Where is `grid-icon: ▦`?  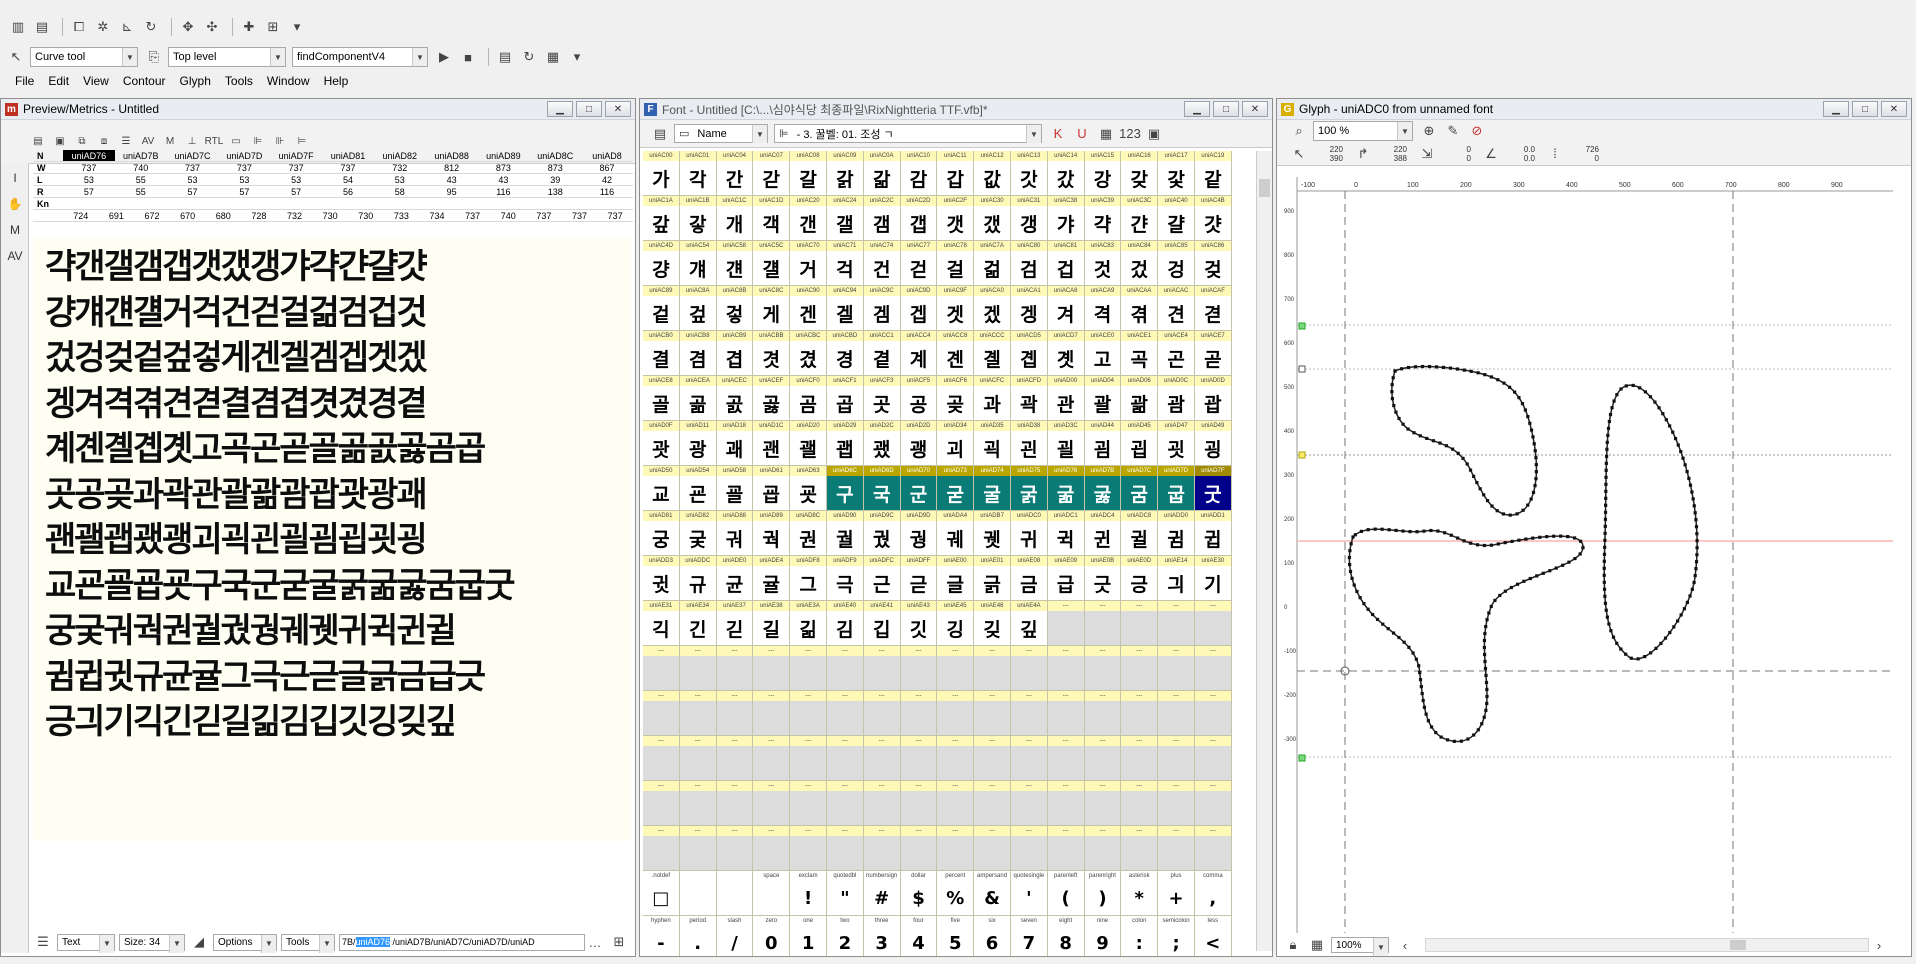 grid-icon: ▦ is located at coordinates (1106, 134).